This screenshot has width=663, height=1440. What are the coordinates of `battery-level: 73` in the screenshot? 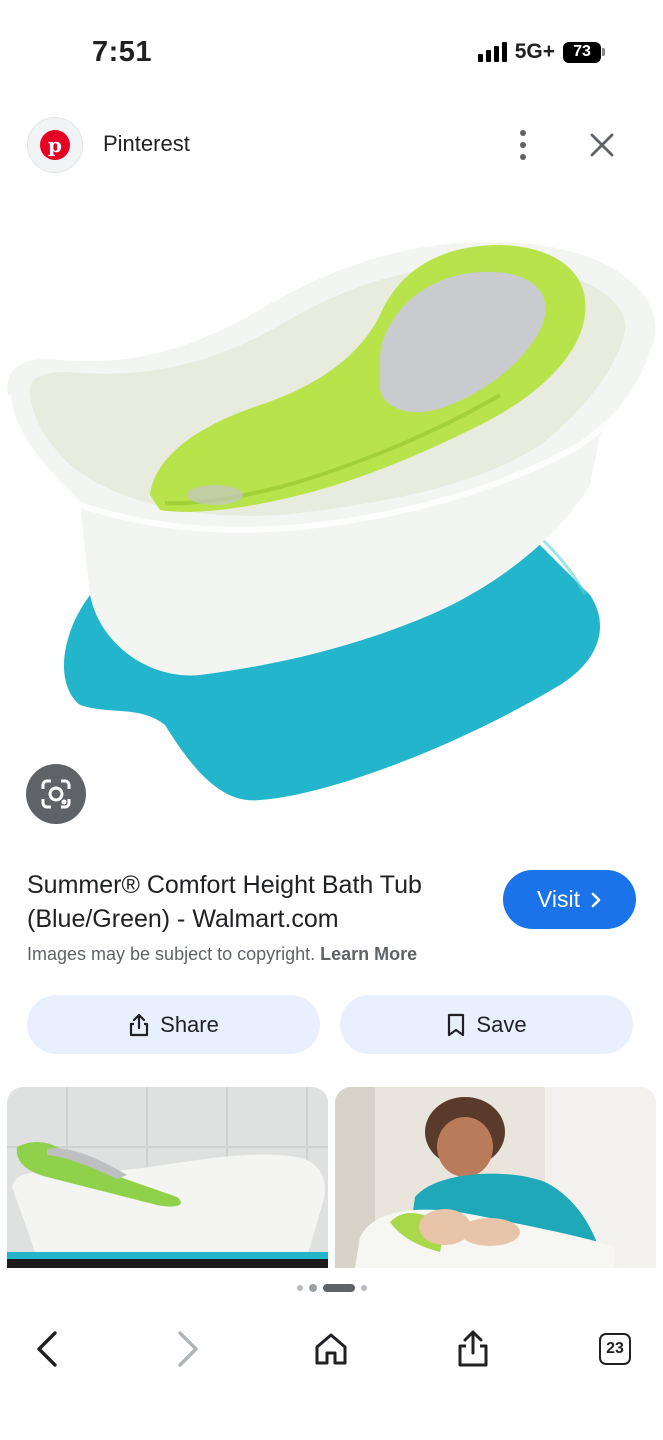 It's located at (582, 52).